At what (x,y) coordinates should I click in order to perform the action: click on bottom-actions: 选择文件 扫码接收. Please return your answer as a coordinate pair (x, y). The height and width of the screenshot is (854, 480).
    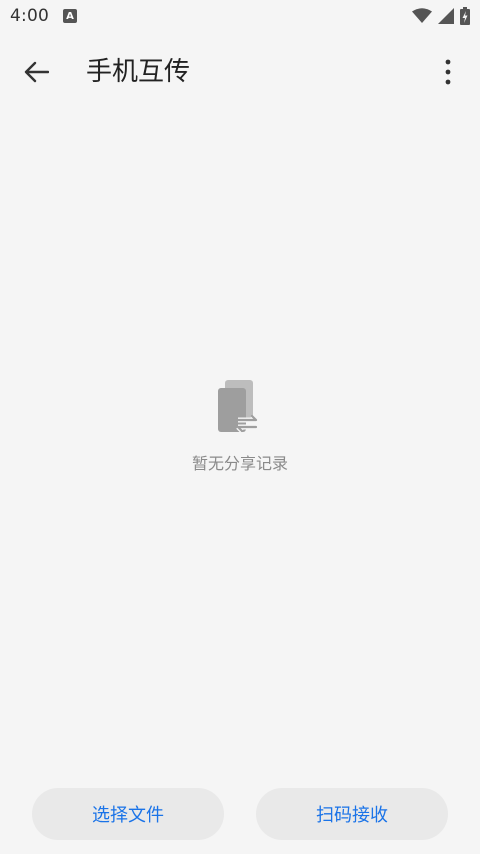
    Looking at the image, I should click on (240, 814).